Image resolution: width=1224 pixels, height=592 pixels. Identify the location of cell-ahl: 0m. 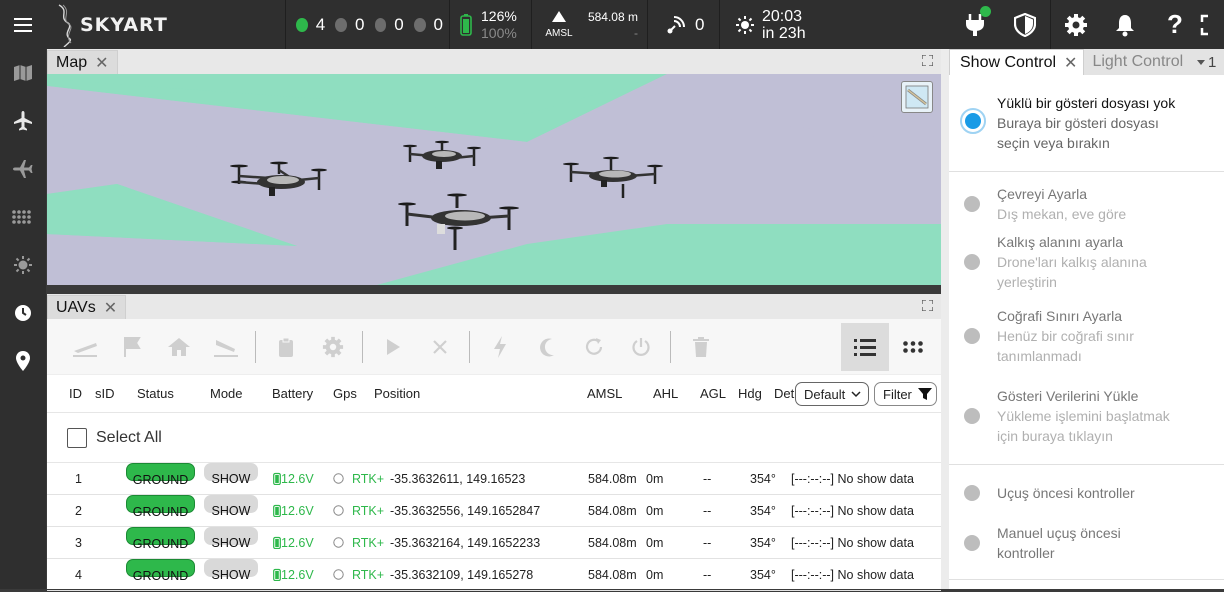
(655, 479).